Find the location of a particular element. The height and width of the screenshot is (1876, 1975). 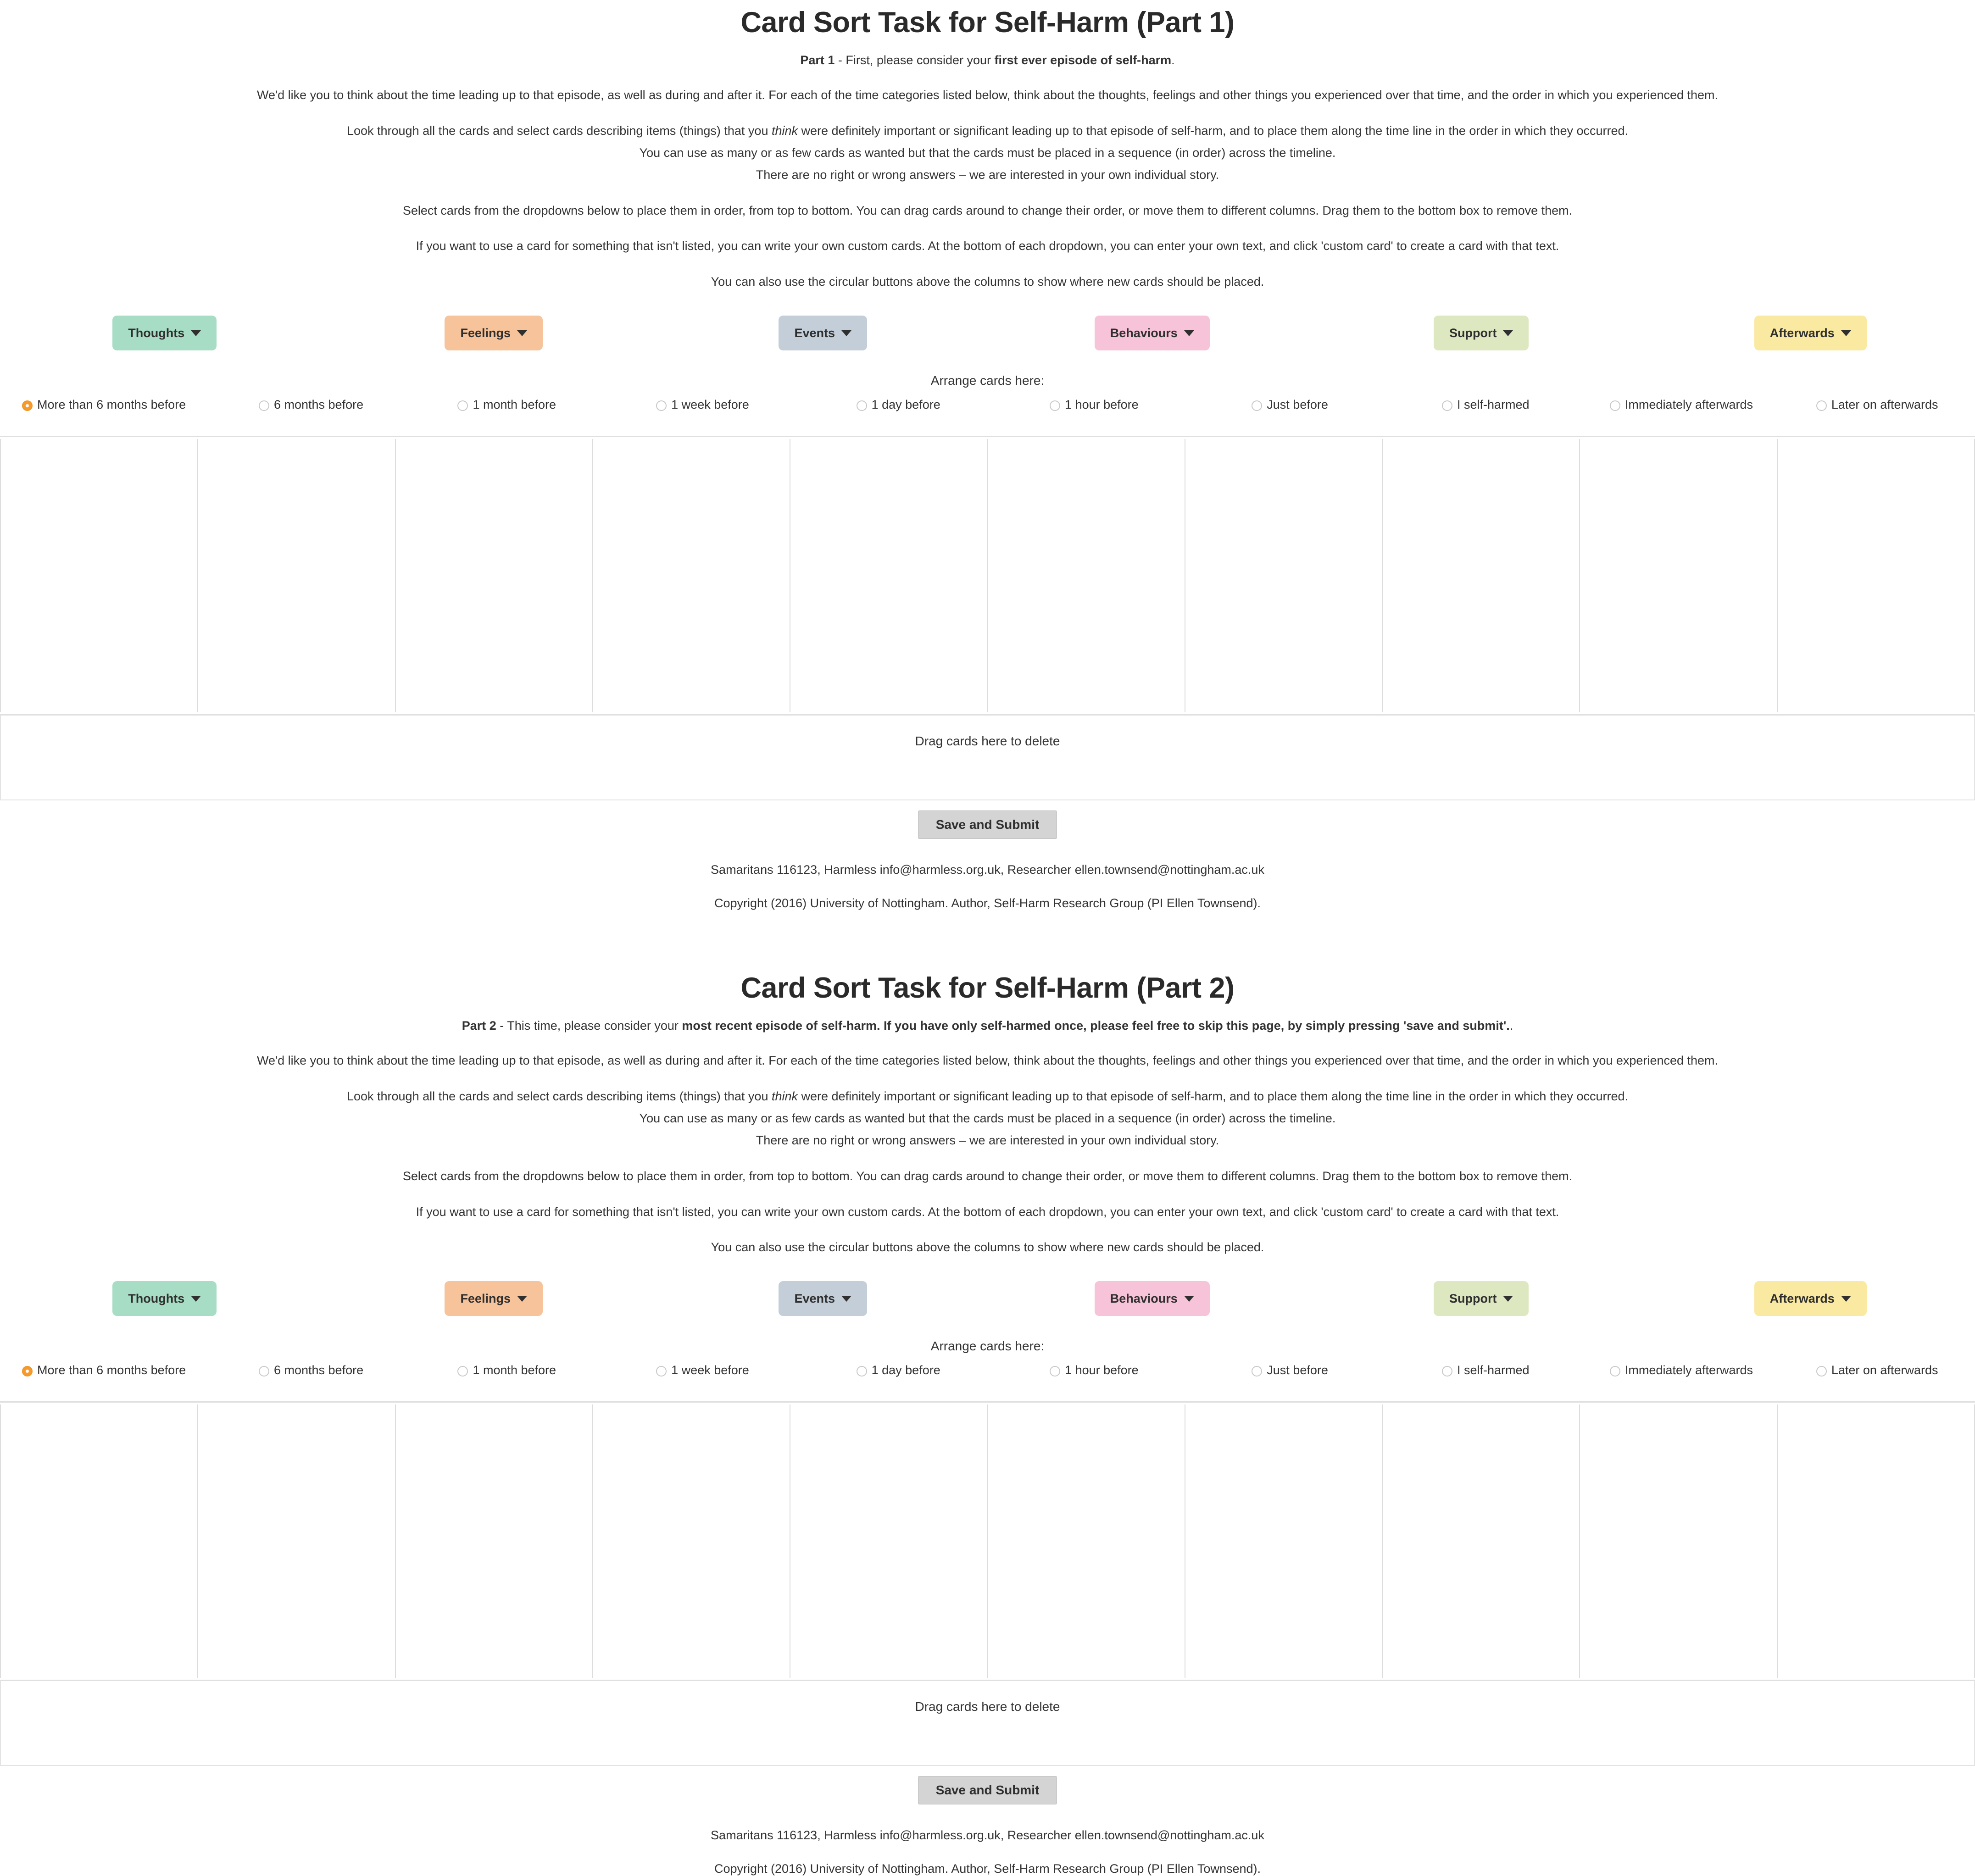

timeline-column-label: Immediately afterwards is located at coordinates (1689, 1370).